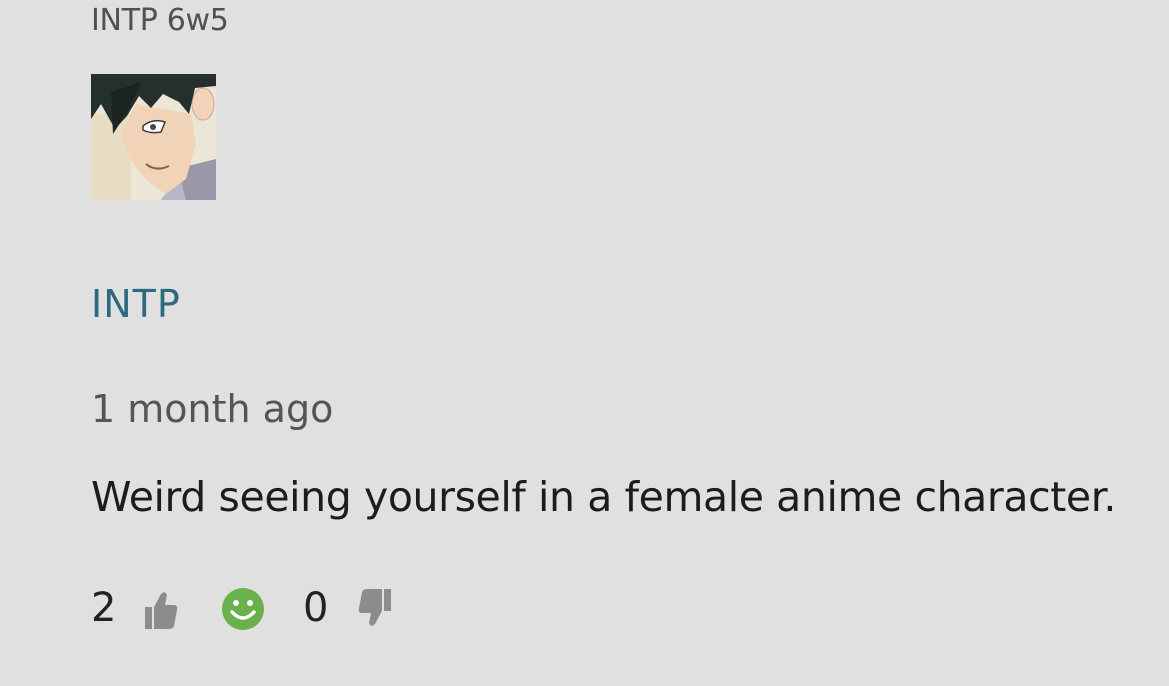  I want to click on username-link: INTP, so click(136, 304).